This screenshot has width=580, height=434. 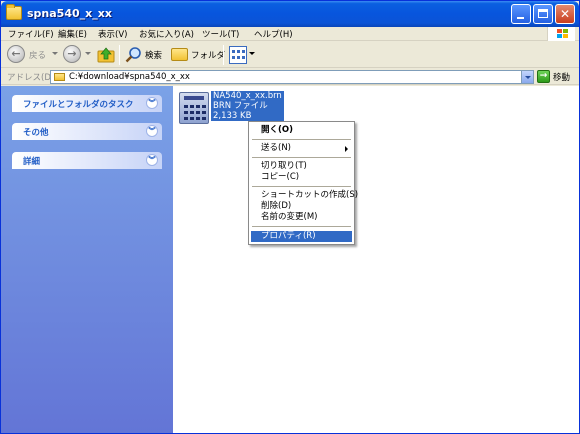 I want to click on forward-button: →, so click(x=72, y=54).